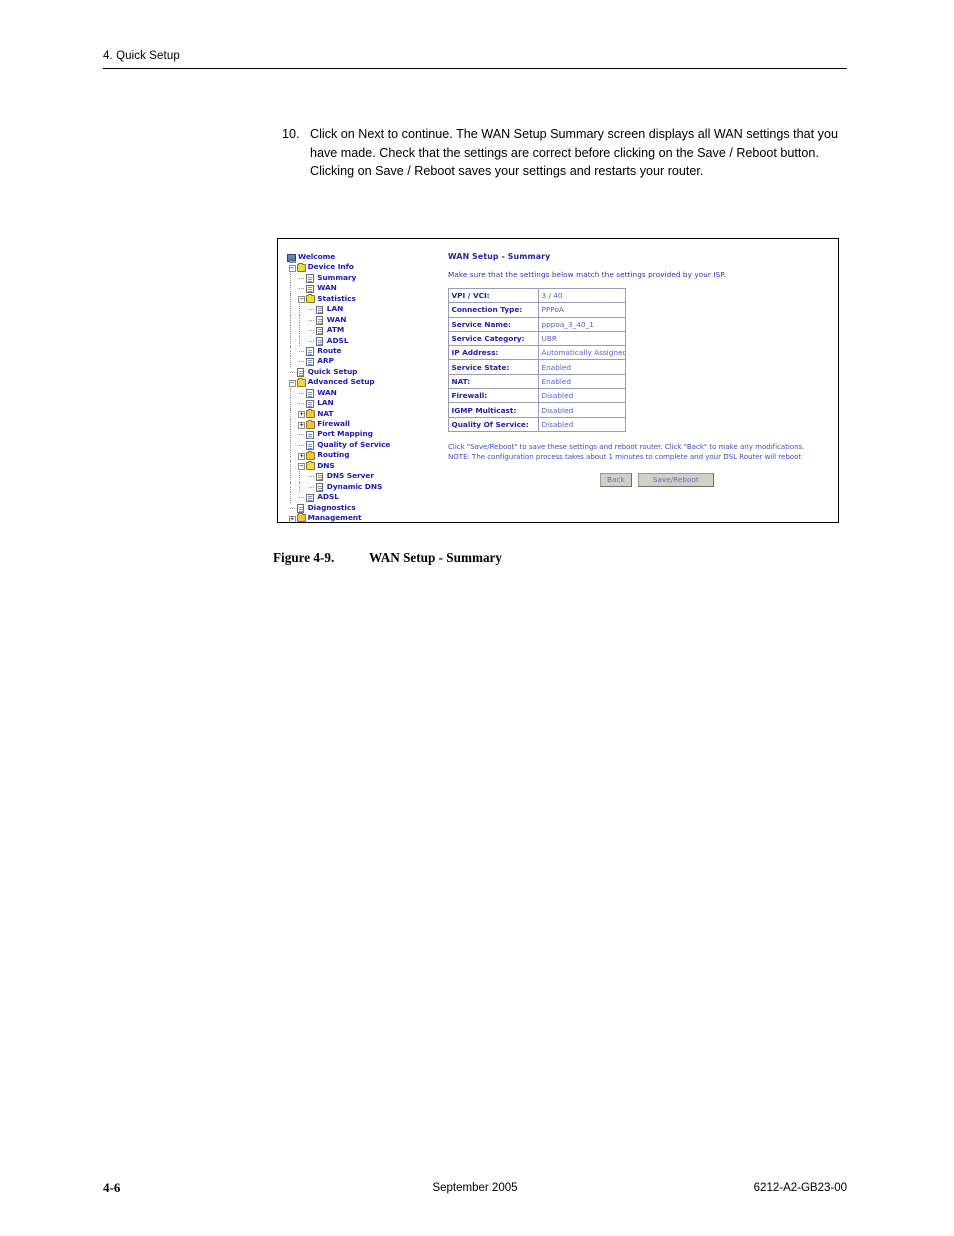 The width and height of the screenshot is (954, 1236). Describe the element at coordinates (537, 338) in the screenshot. I see `summary-row: Service Category: UBR` at that location.